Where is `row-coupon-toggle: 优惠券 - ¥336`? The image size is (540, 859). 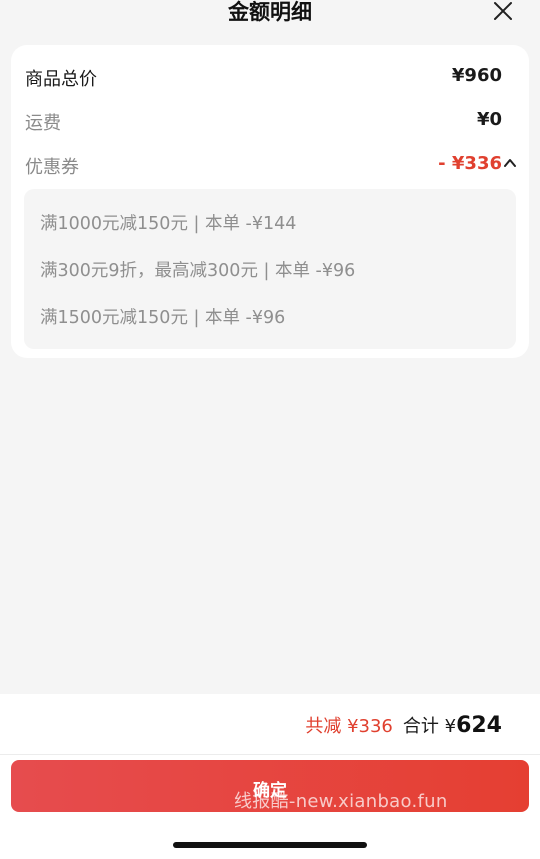 row-coupon-toggle: 优惠券 - ¥336 is located at coordinates (271, 166).